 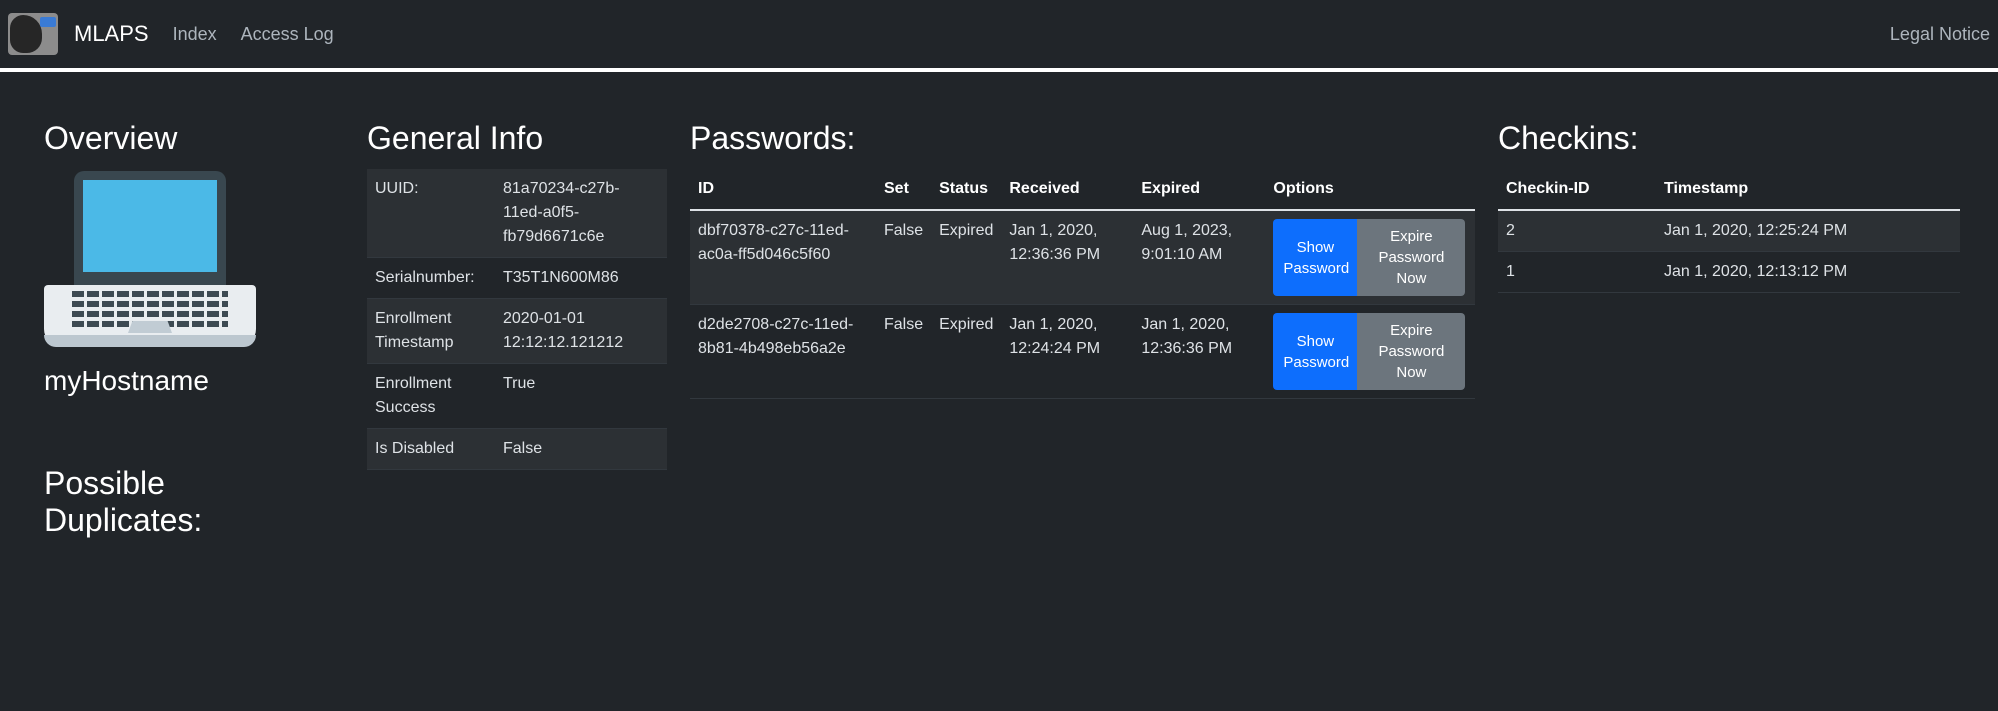 I want to click on info-row-enrollment-success: Enrollment Success True, so click(x=517, y=396).